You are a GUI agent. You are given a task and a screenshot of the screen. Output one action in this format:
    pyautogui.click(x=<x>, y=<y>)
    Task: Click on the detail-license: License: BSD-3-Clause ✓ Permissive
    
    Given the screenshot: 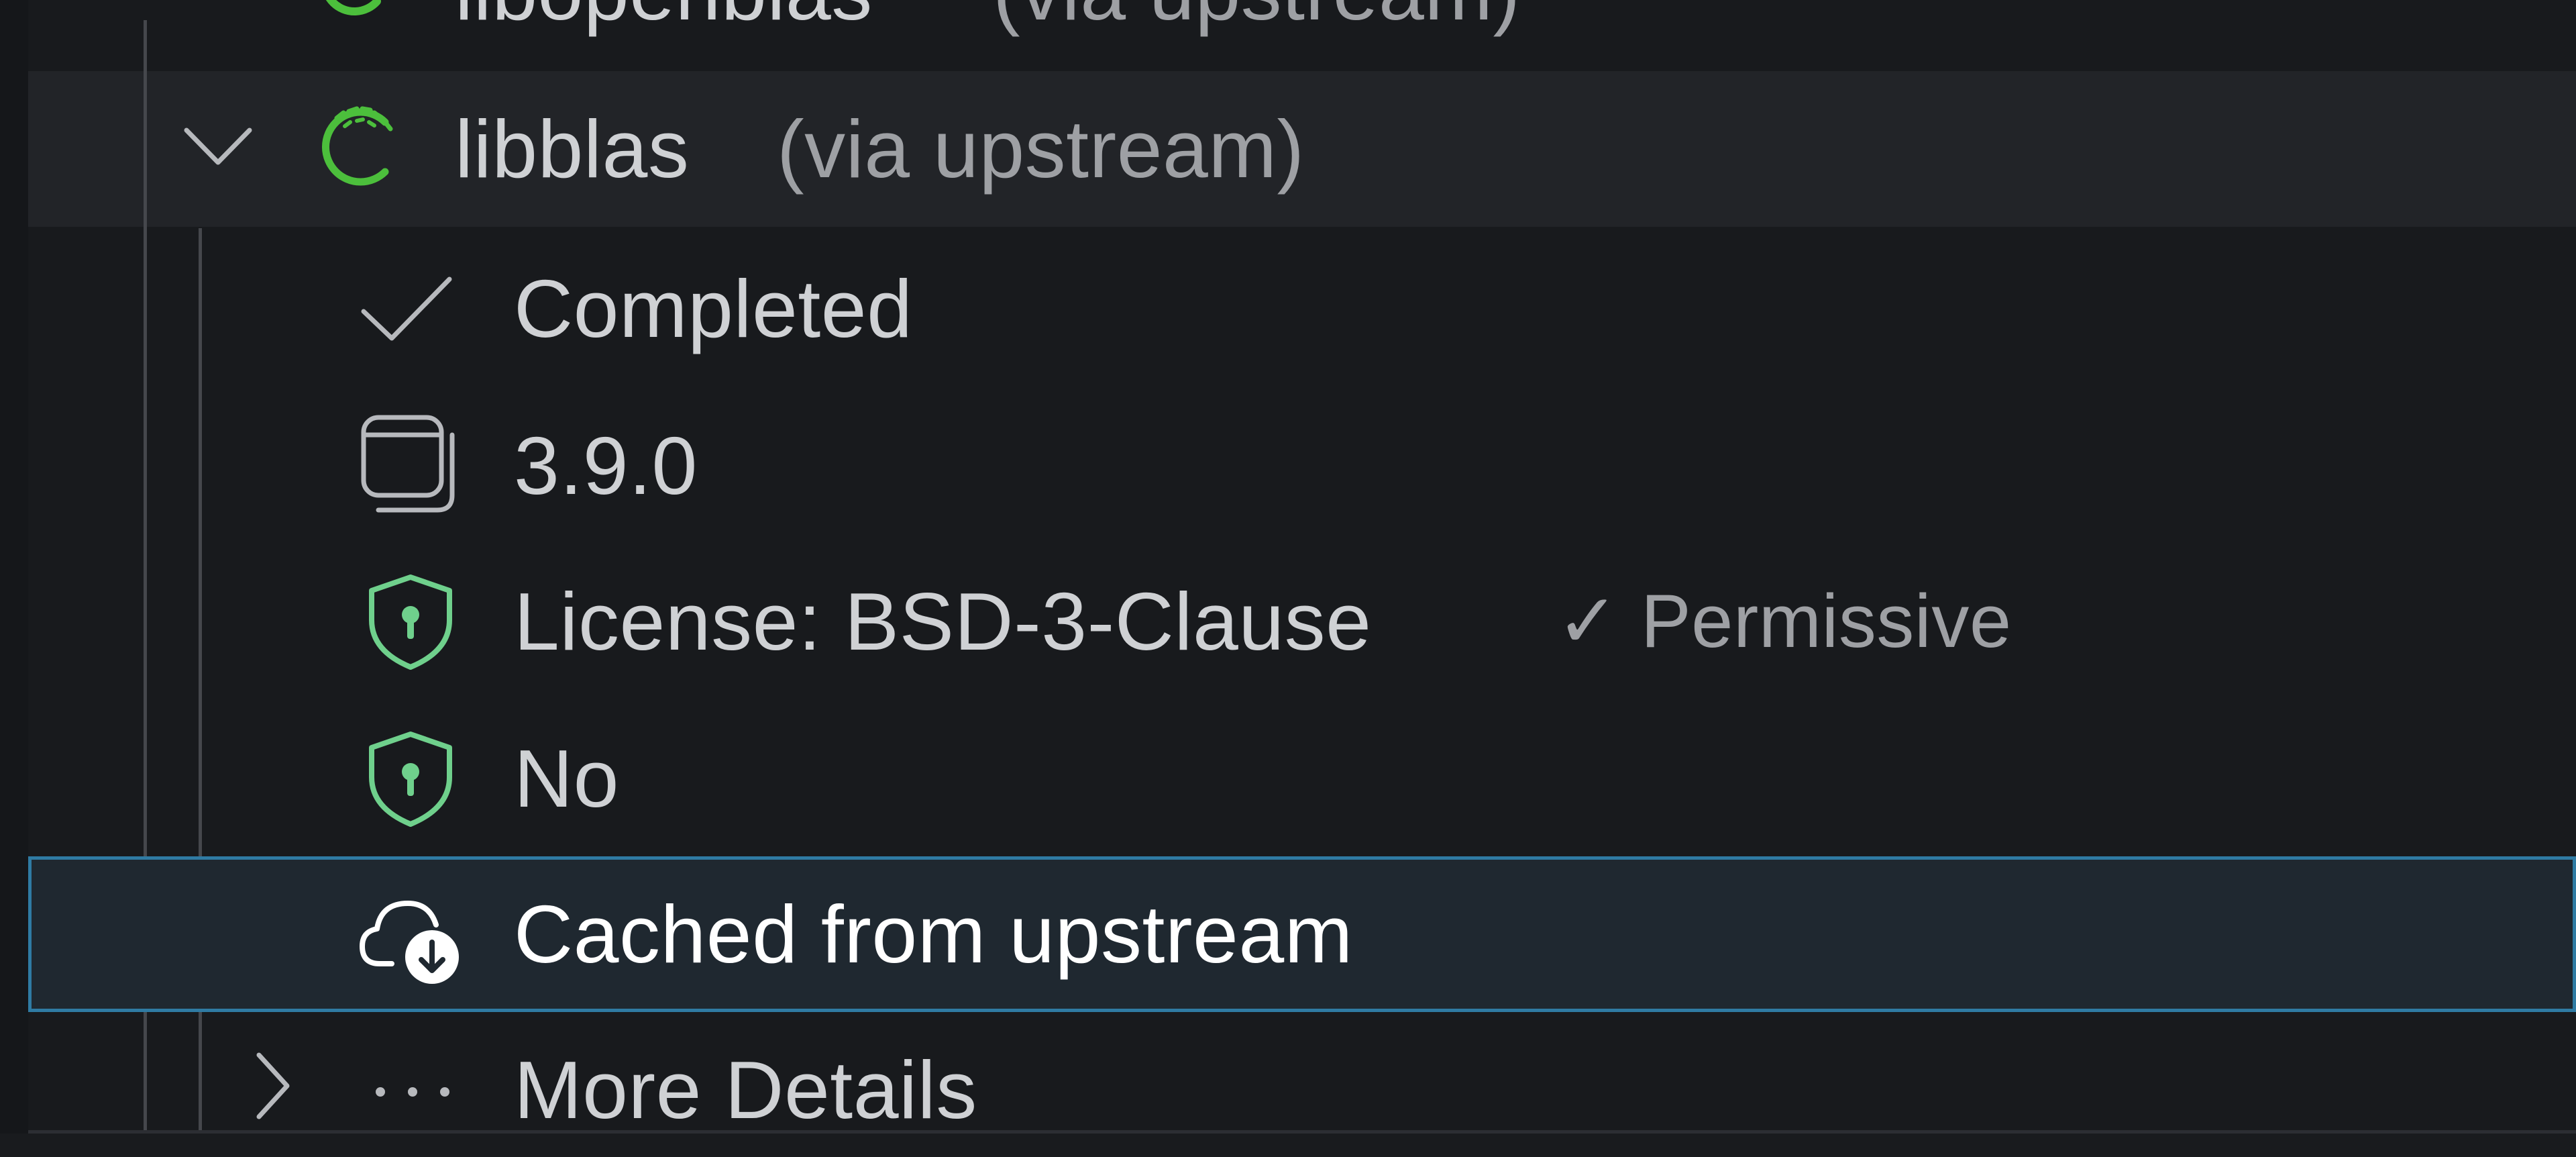 What is the action you would take?
    pyautogui.click(x=1302, y=621)
    